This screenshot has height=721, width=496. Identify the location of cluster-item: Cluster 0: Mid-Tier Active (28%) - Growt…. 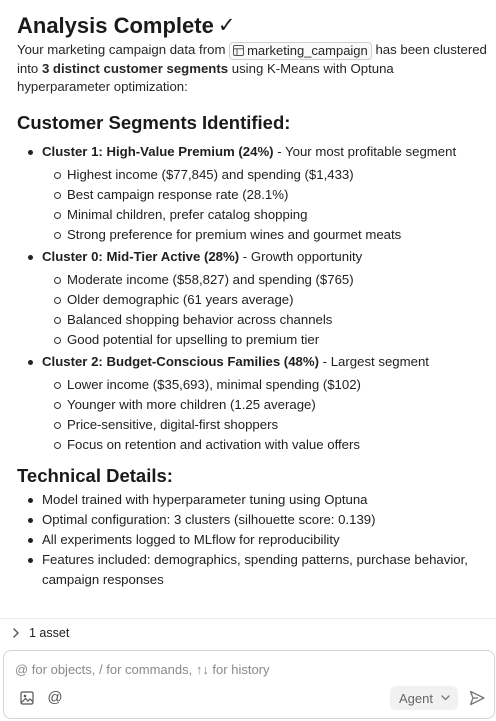
(252, 298).